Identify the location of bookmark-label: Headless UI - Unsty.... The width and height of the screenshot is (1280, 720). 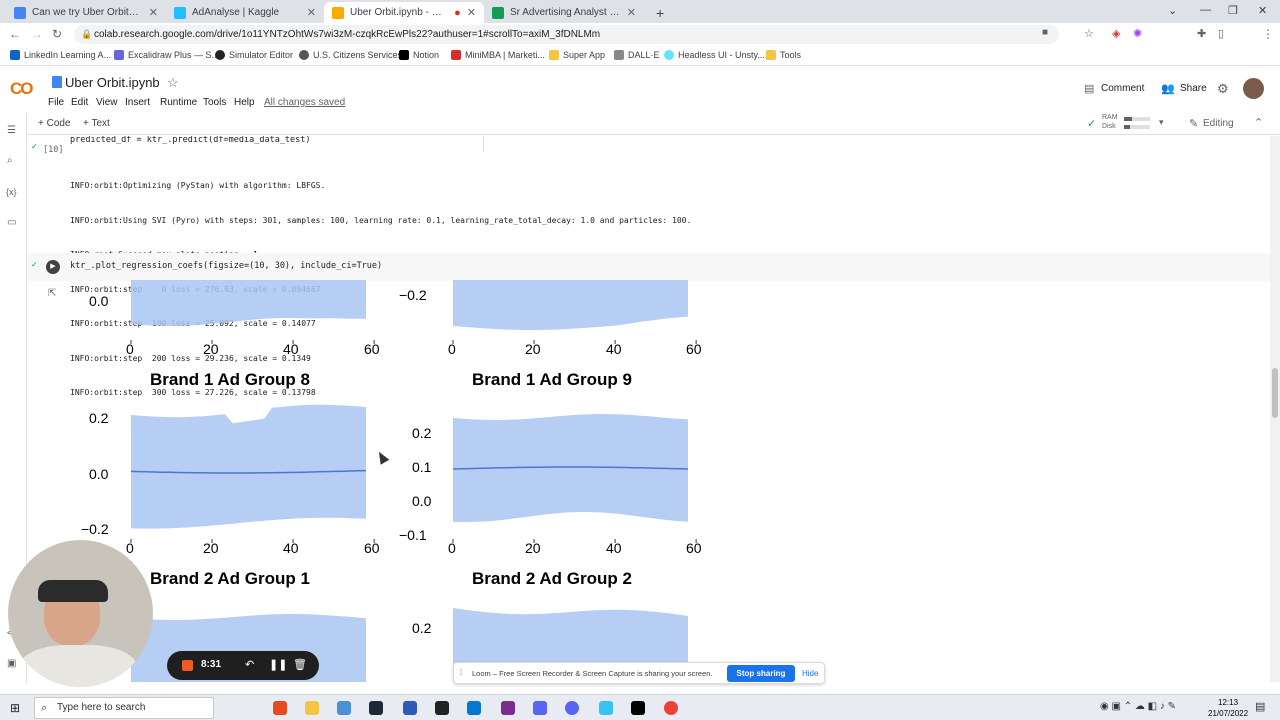
(721, 55).